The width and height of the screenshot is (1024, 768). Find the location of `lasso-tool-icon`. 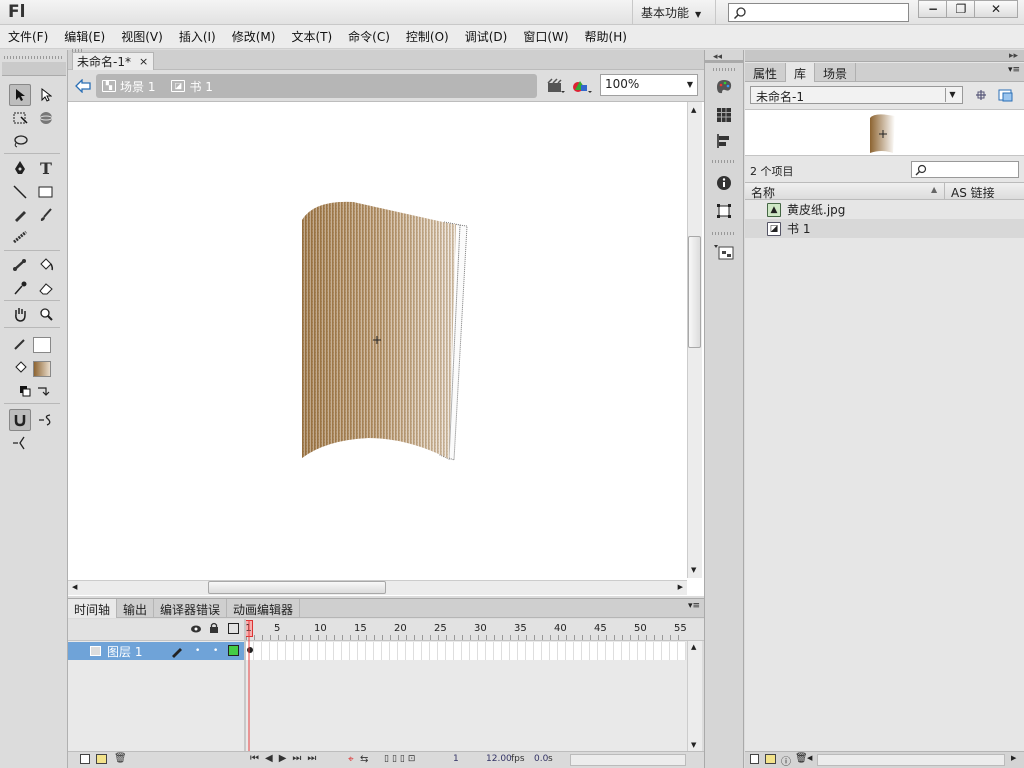

lasso-tool-icon is located at coordinates (20, 141).